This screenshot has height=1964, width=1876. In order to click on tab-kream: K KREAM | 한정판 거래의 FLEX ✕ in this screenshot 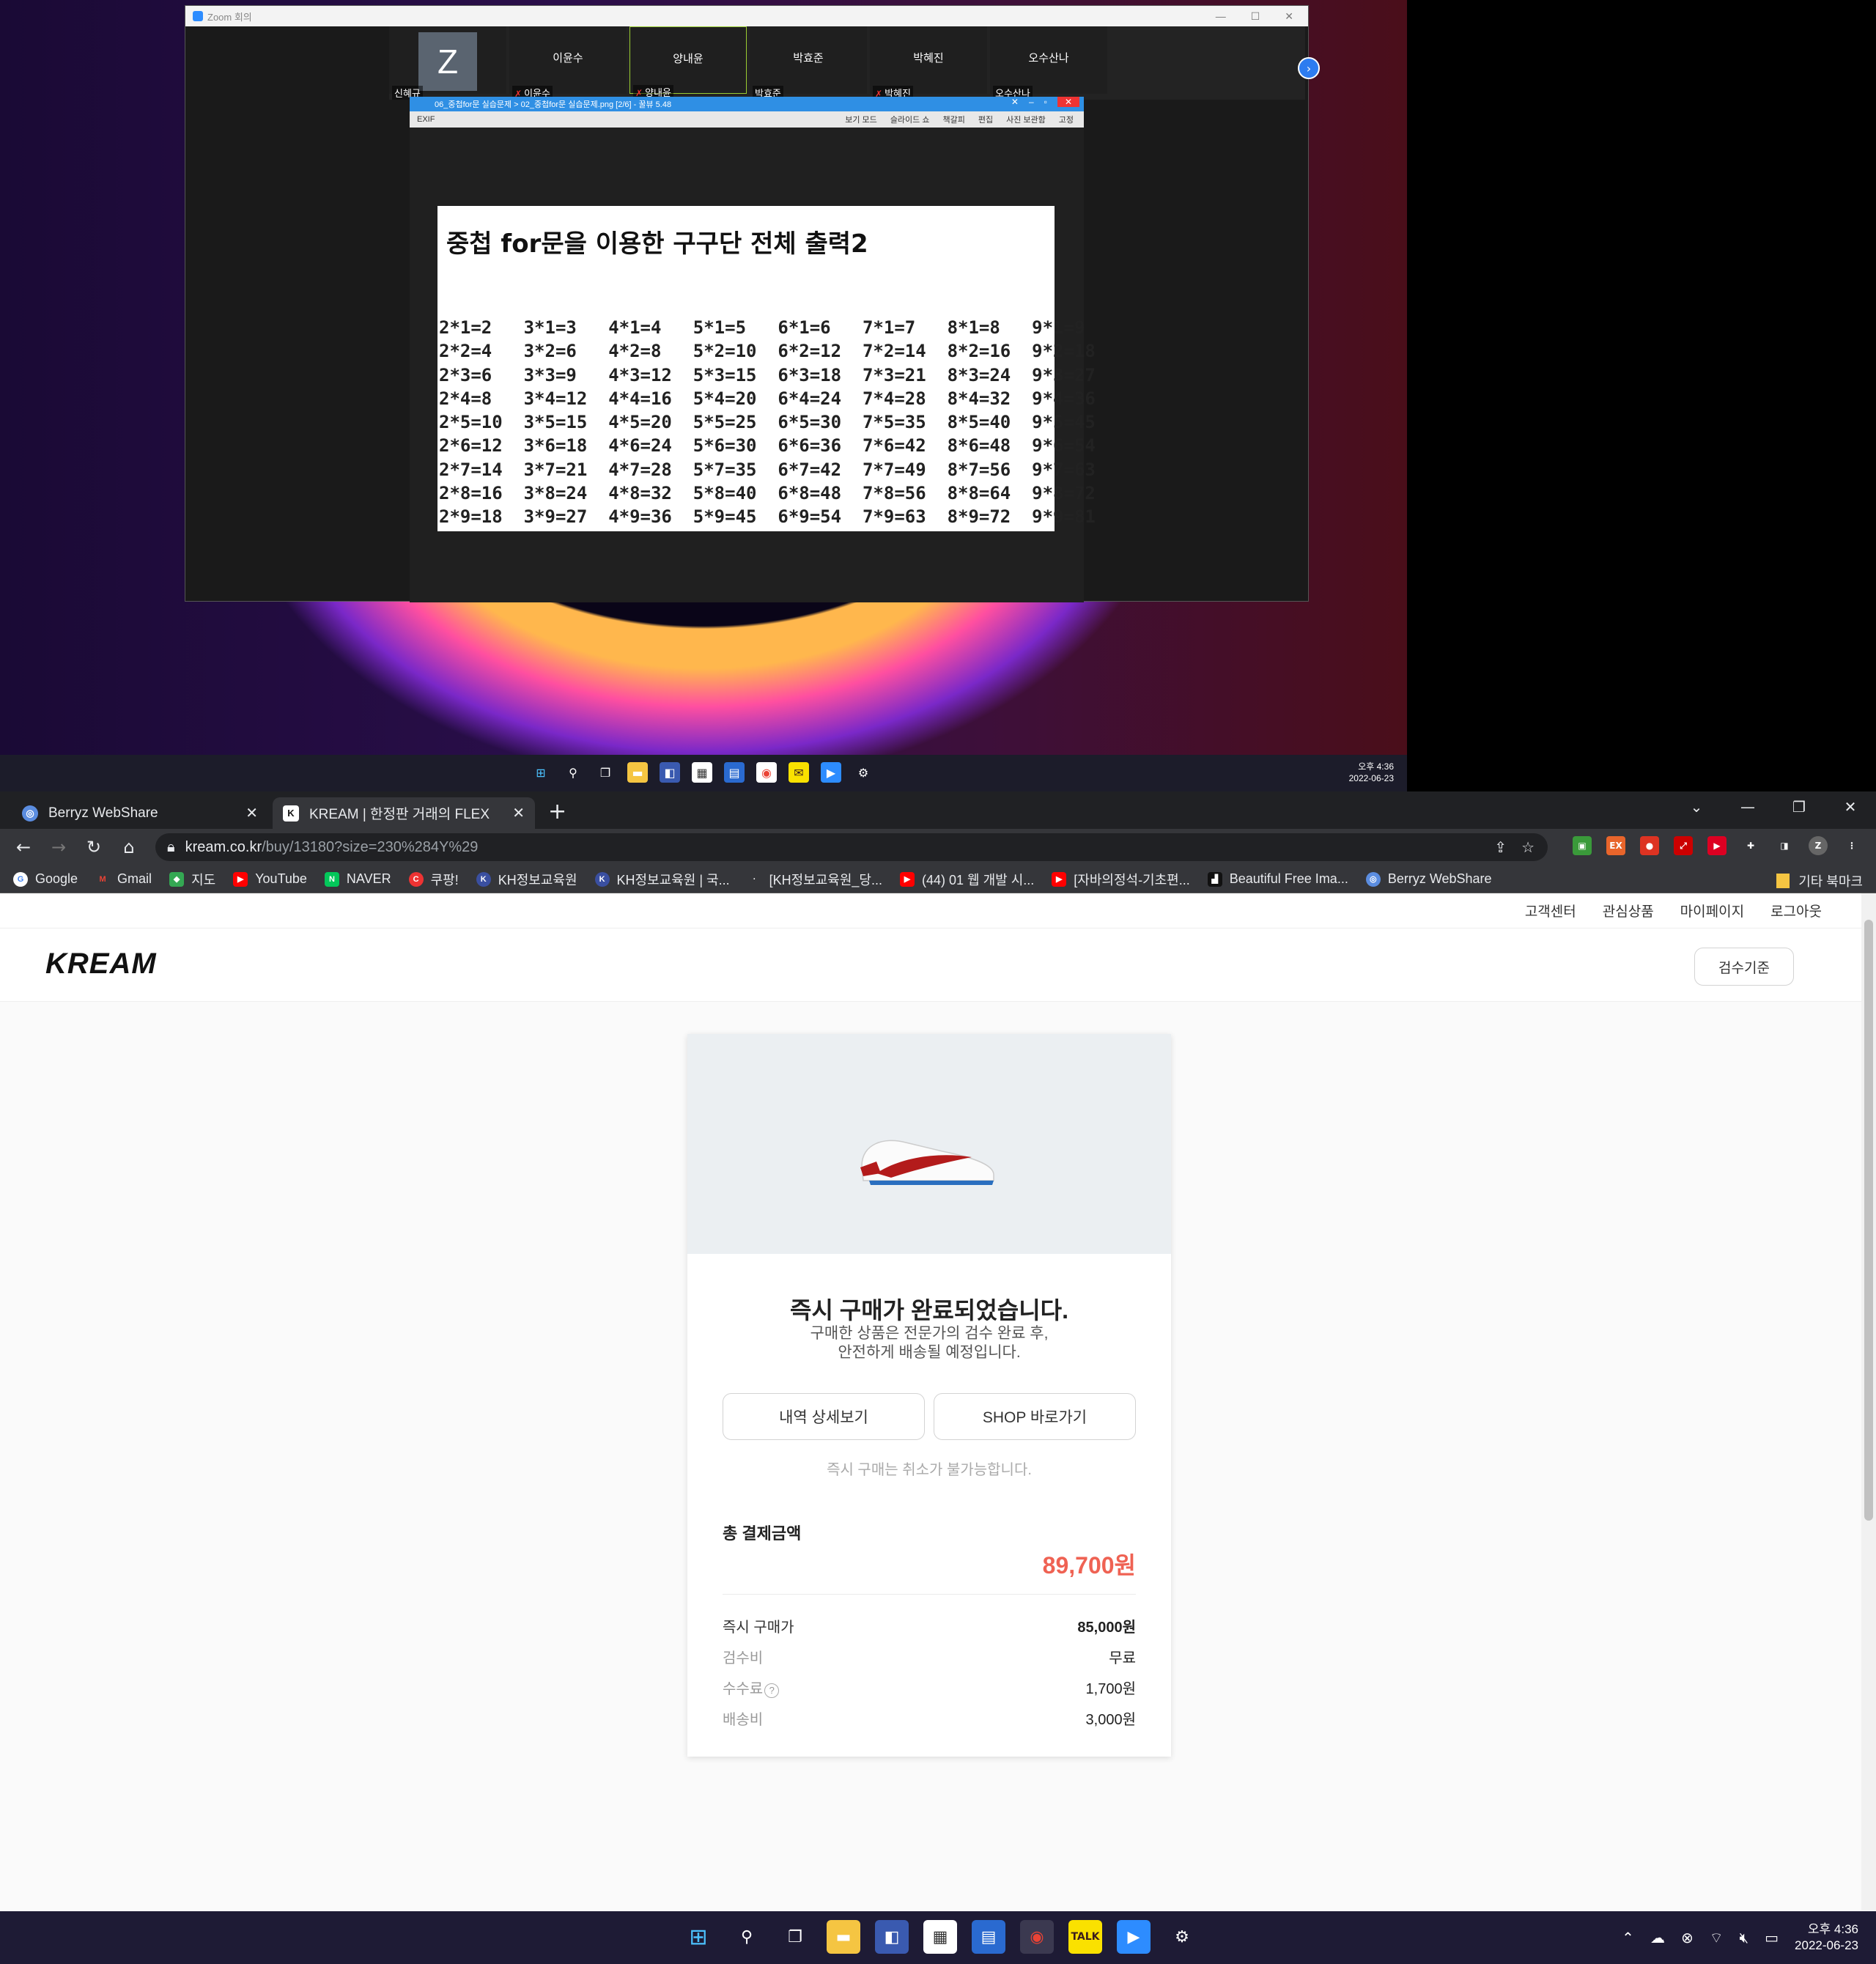, I will do `click(404, 813)`.